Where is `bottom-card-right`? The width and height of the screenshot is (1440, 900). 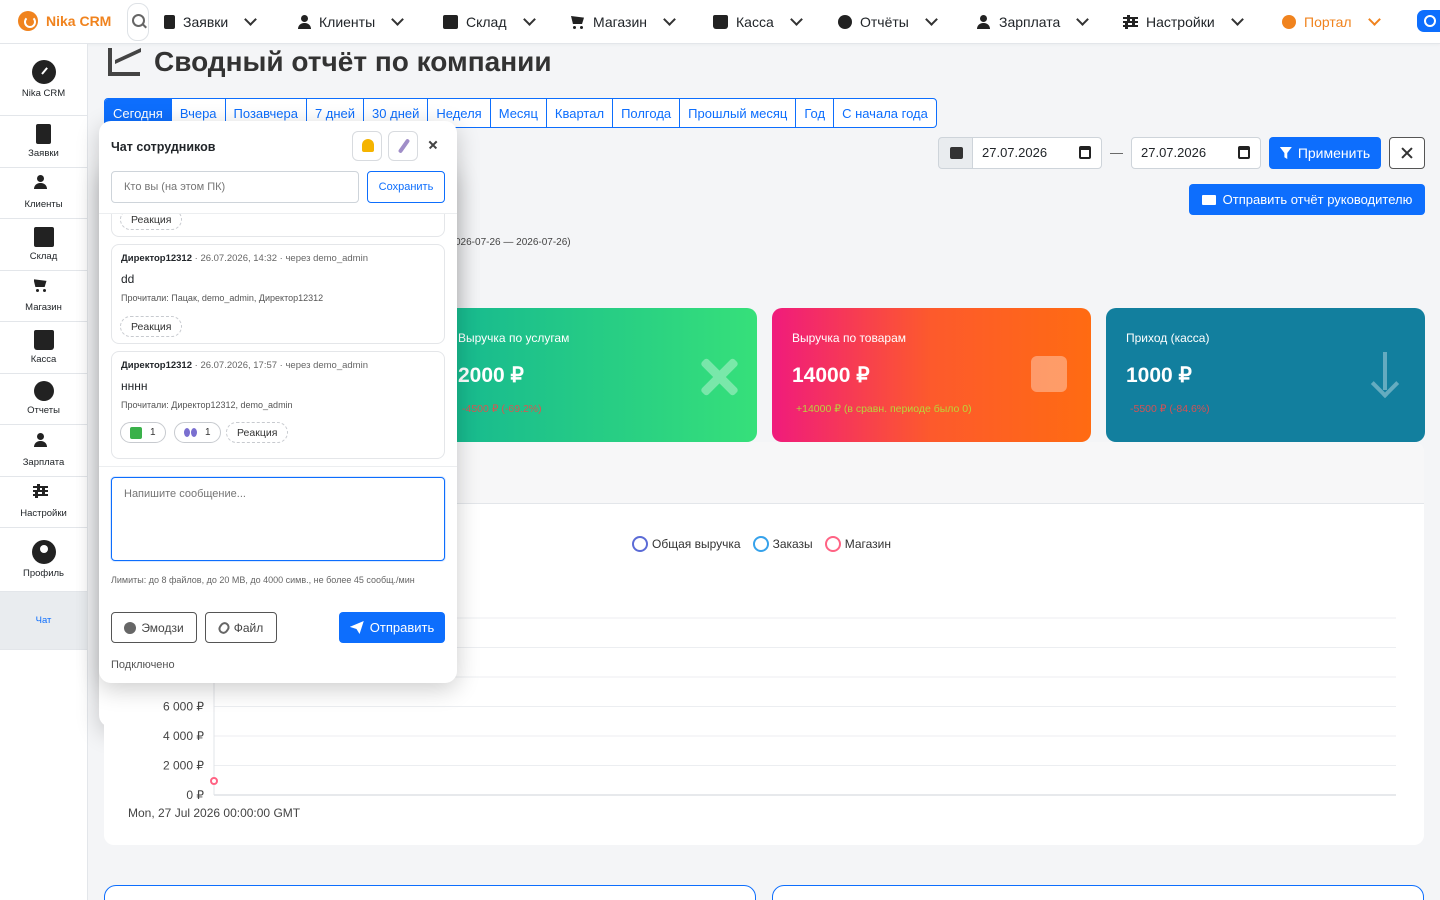 bottom-card-right is located at coordinates (1098, 892).